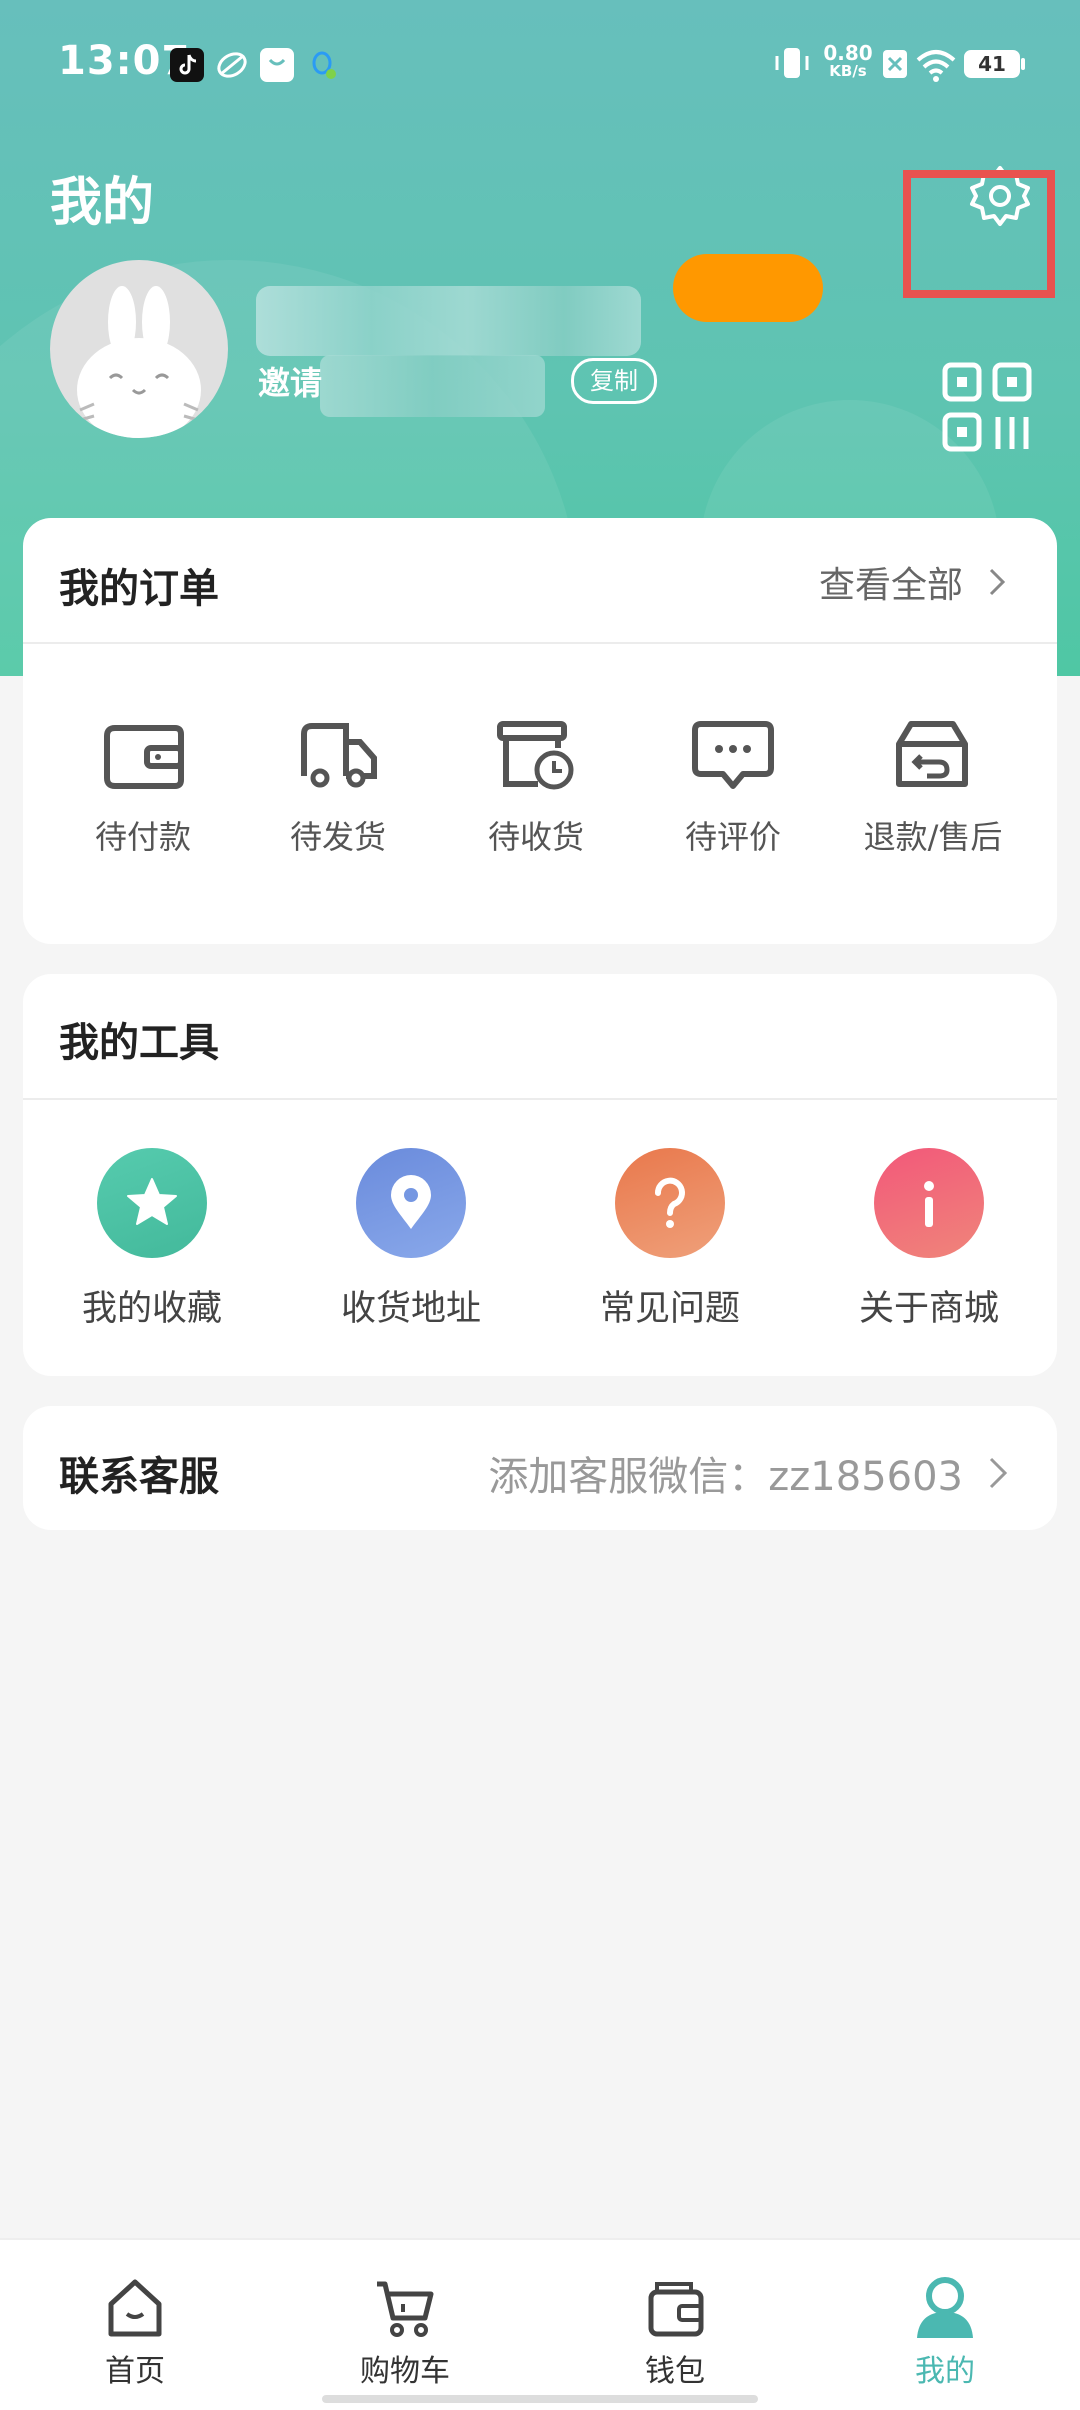  What do you see at coordinates (540, 2399) in the screenshot?
I see `home-indicator` at bounding box center [540, 2399].